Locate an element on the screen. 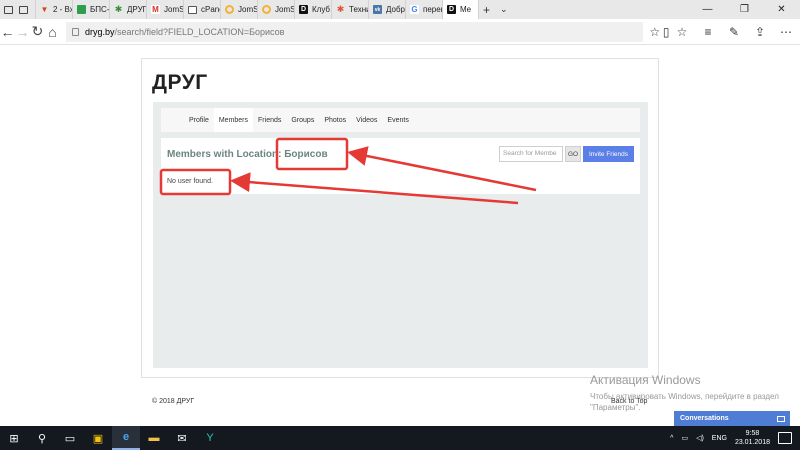 This screenshot has width=800, height=450. browser-tab: ✱ Техниче is located at coordinates (350, 9).